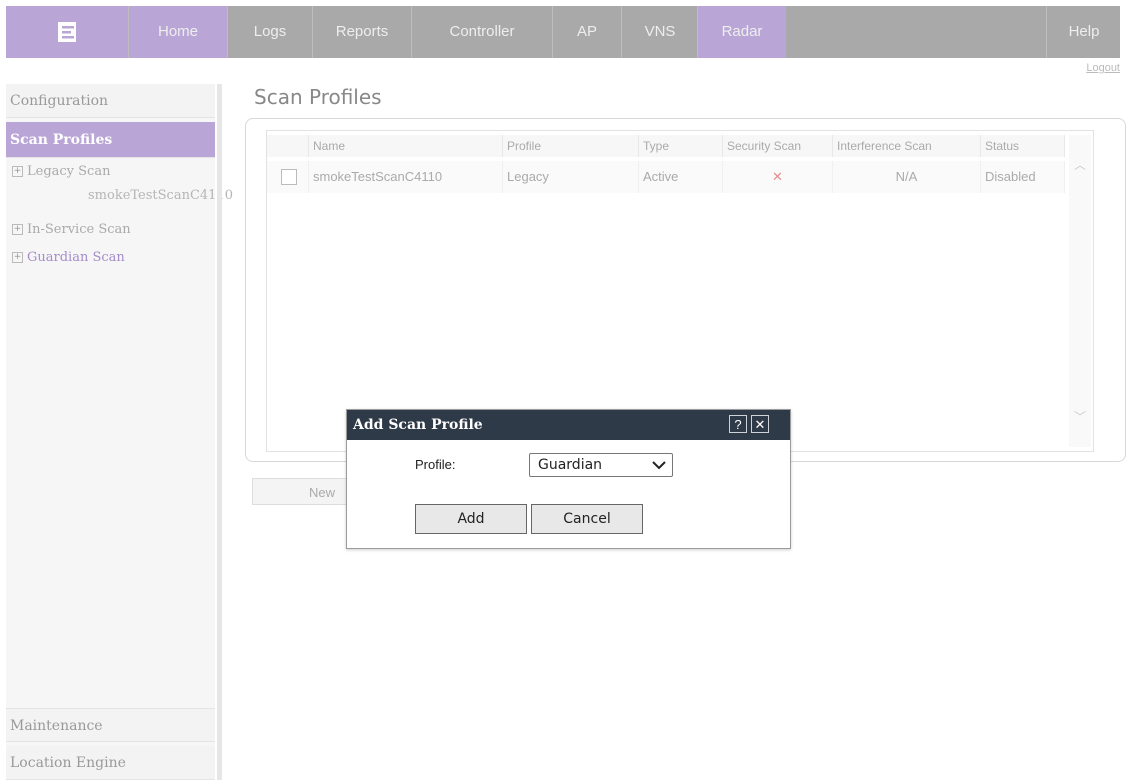  Describe the element at coordinates (778, 177) in the screenshot. I see `cell-security-scan: ✕` at that location.